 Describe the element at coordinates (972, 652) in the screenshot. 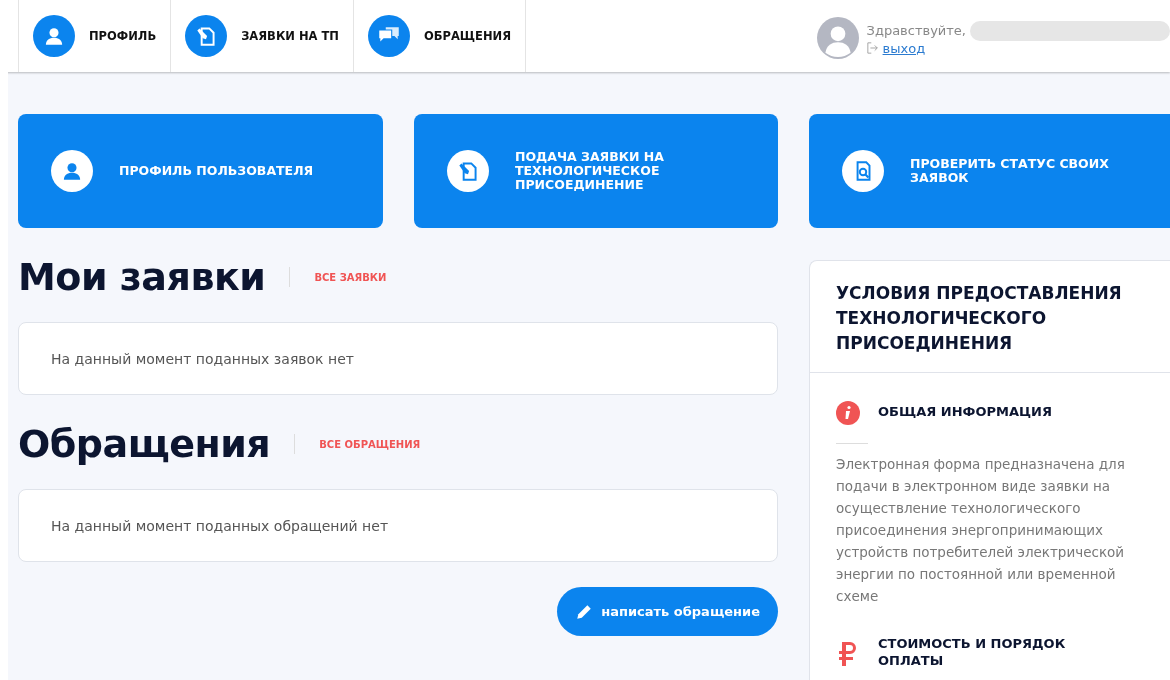

I see `block-heading: СТОИМОСТЬ И ПОРЯДОК ОПЛАТЫ` at that location.